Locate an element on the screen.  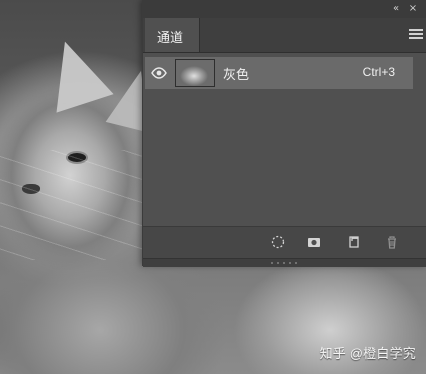
grip-dots is located at coordinates (285, 263).